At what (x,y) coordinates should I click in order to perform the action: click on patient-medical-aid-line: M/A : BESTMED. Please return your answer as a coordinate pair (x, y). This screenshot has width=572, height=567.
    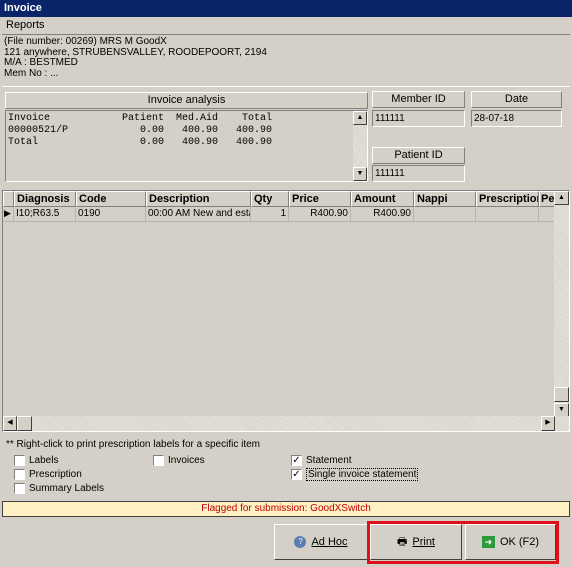
    Looking at the image, I should click on (41, 62).